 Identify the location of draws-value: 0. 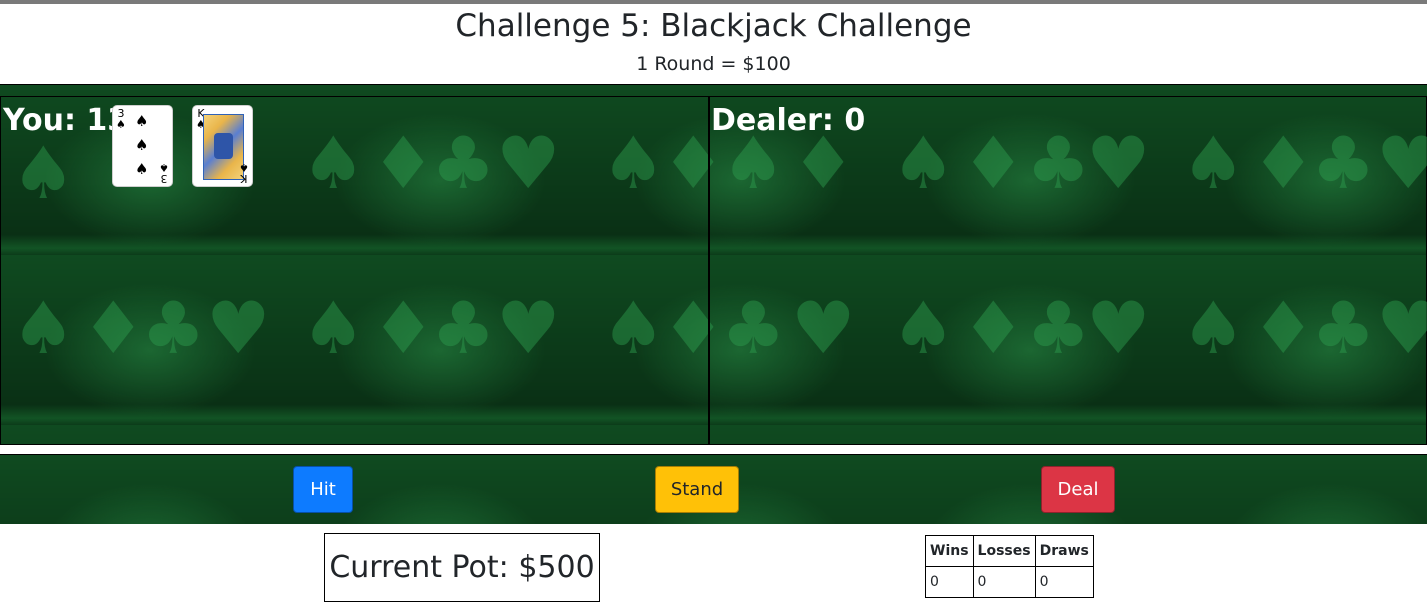
(1064, 582).